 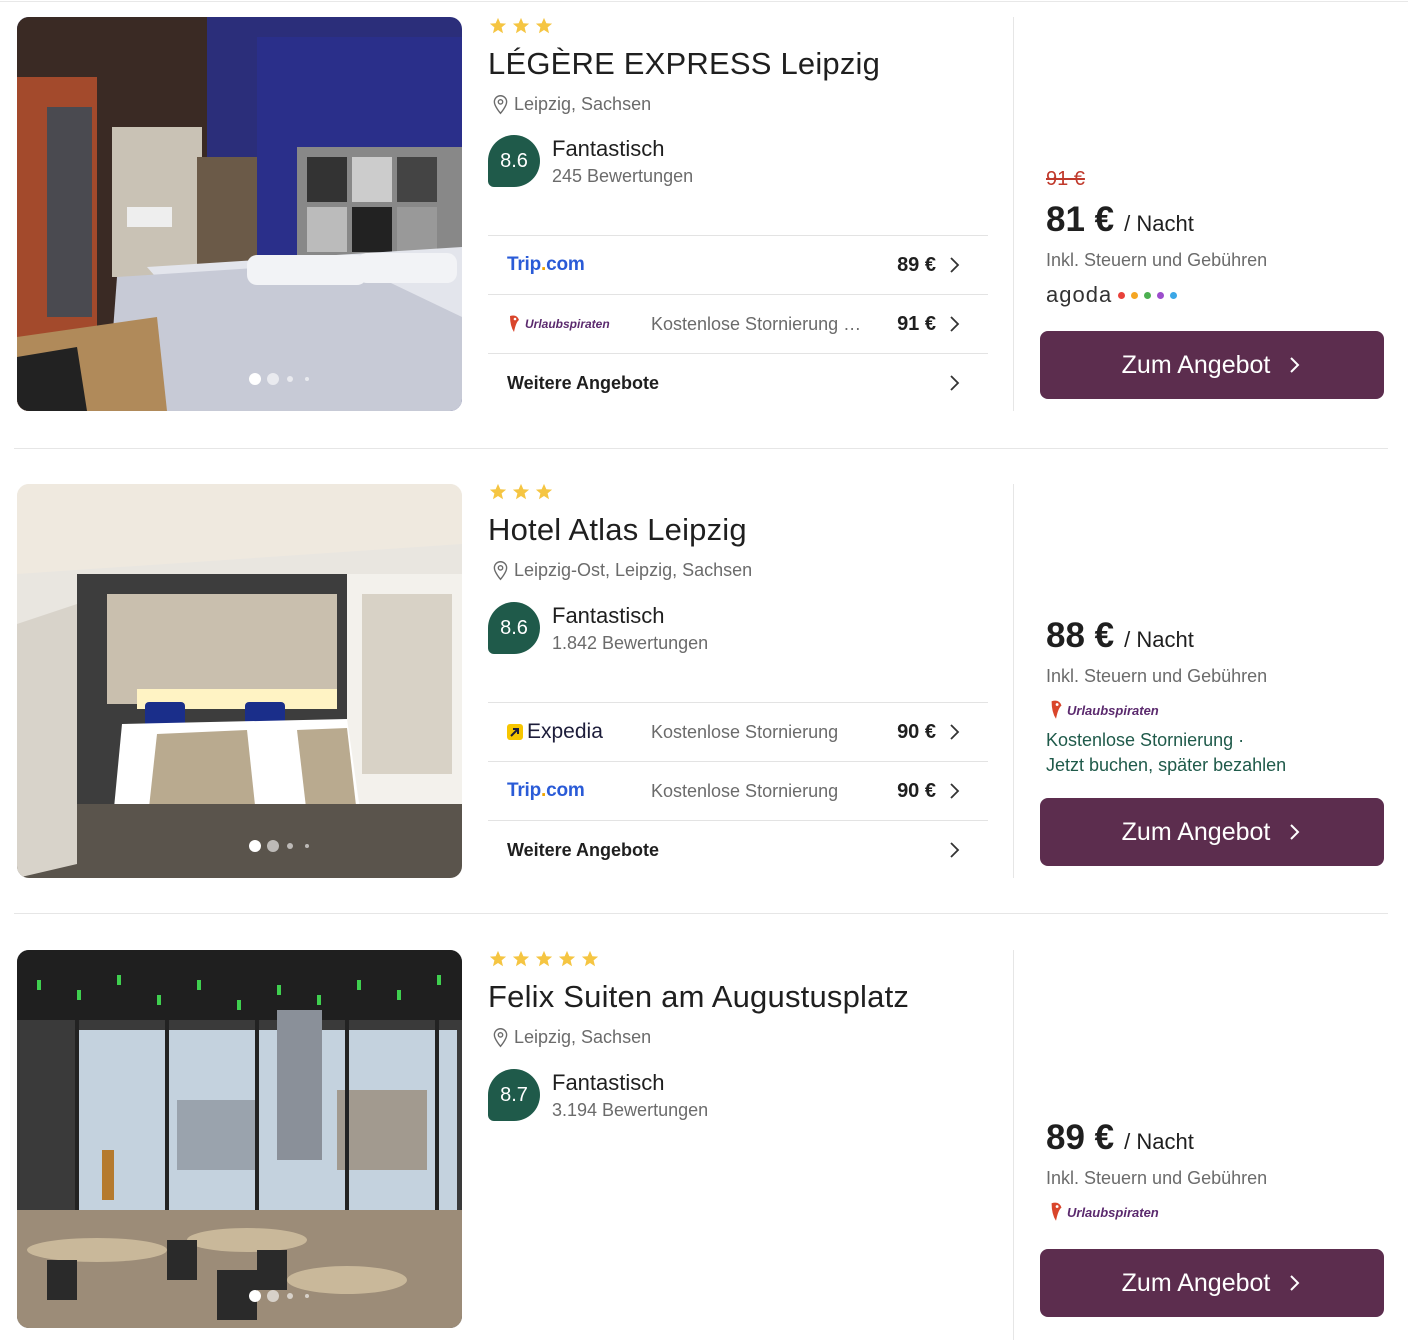 I want to click on hotel-name: Felix Suiten am Augustusplatz, so click(x=698, y=997).